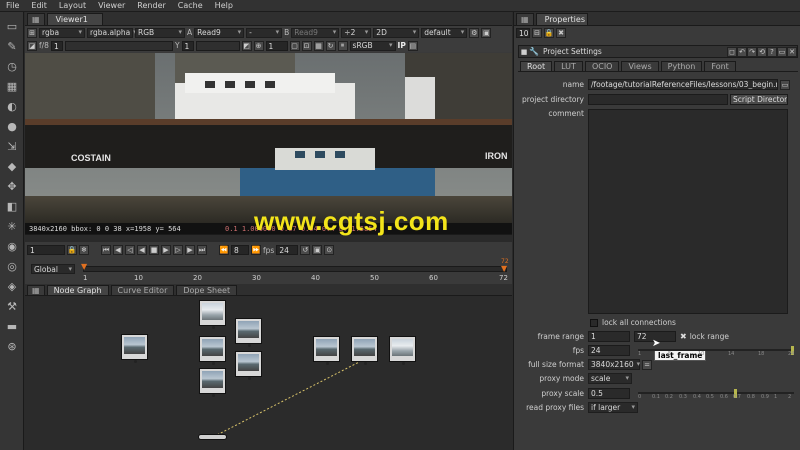 This screenshot has height=450, width=800. Describe the element at coordinates (609, 336) in the screenshot. I see `frame-start-field: 1` at that location.